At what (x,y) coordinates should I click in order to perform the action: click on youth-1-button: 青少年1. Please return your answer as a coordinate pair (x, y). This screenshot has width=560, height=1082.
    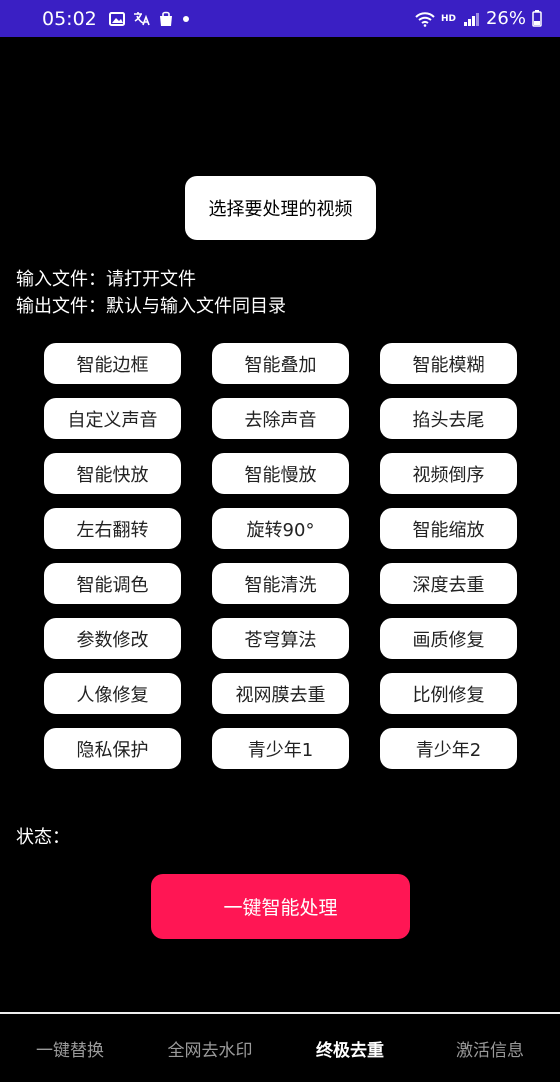
    Looking at the image, I should click on (280, 748).